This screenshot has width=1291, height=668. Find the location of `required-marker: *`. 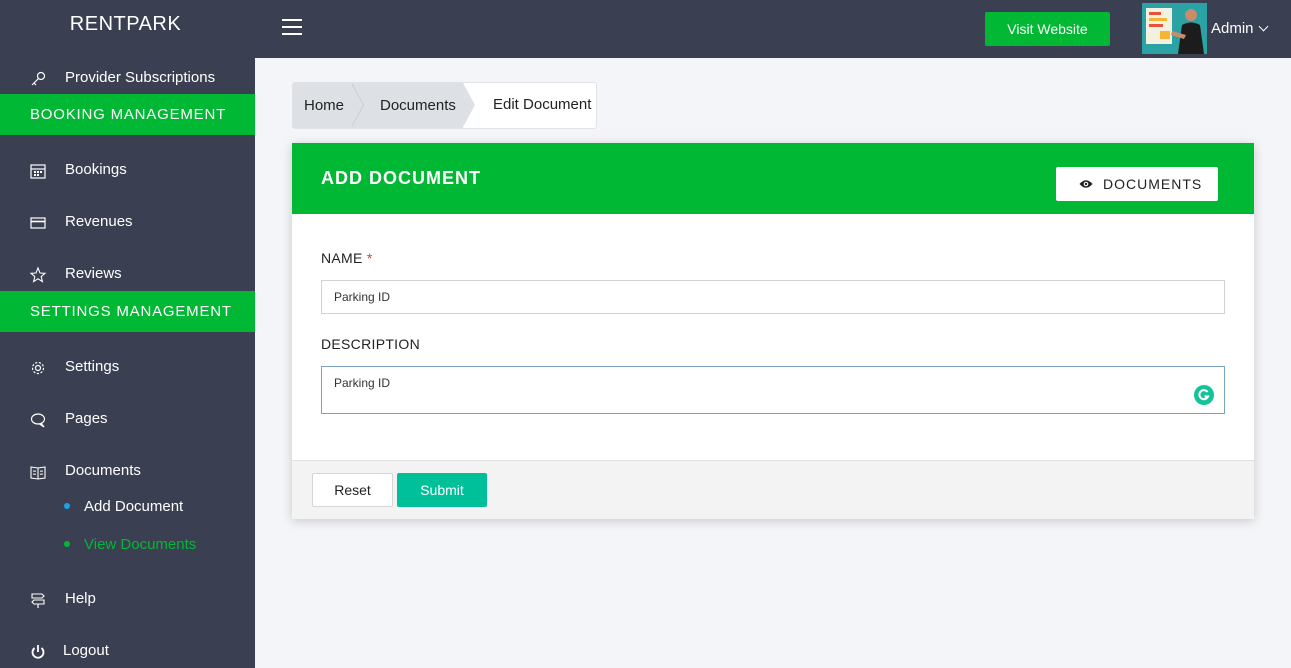

required-marker: * is located at coordinates (369, 258).